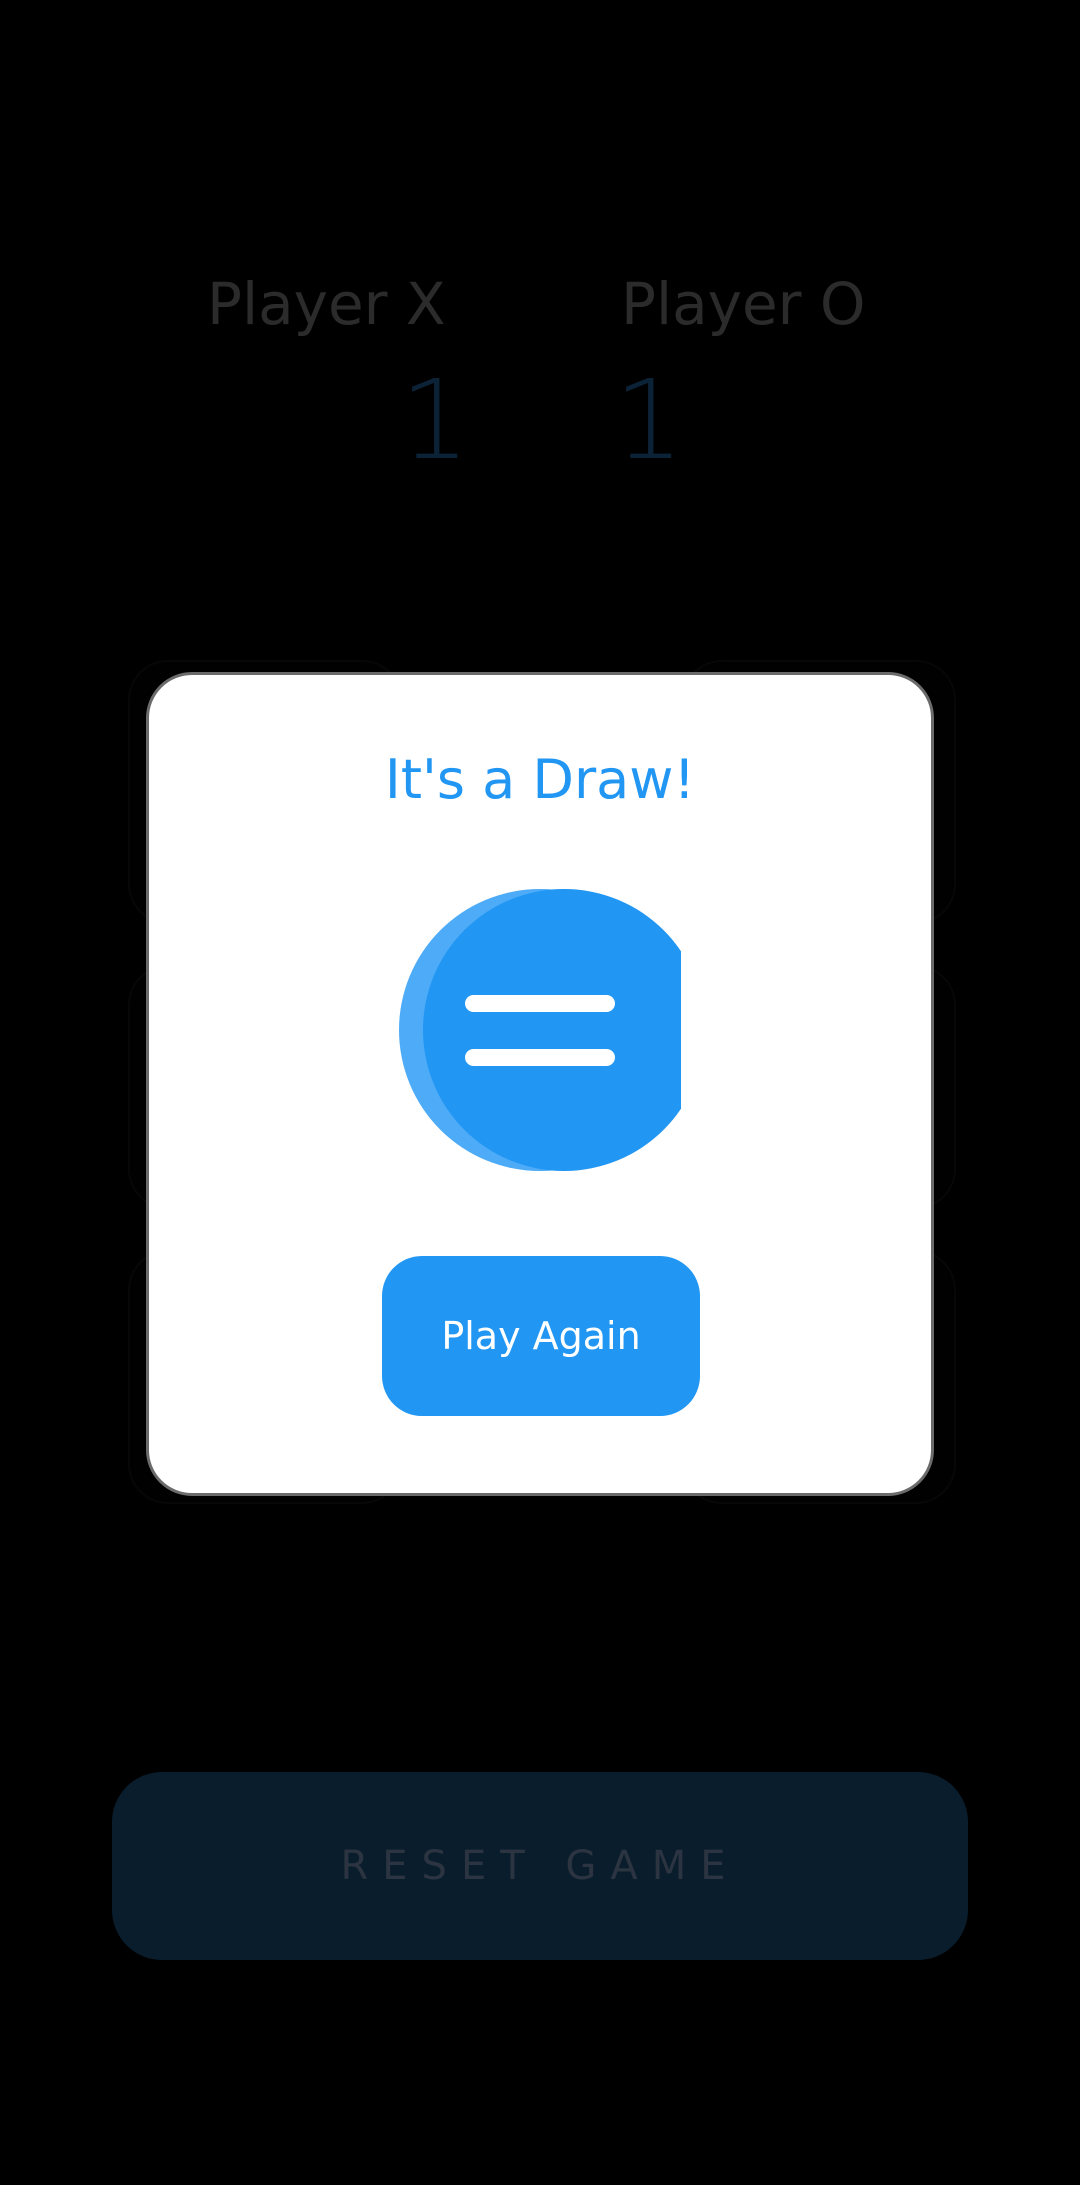  Describe the element at coordinates (743, 304) in the screenshot. I see `player-o-label: Player O` at that location.